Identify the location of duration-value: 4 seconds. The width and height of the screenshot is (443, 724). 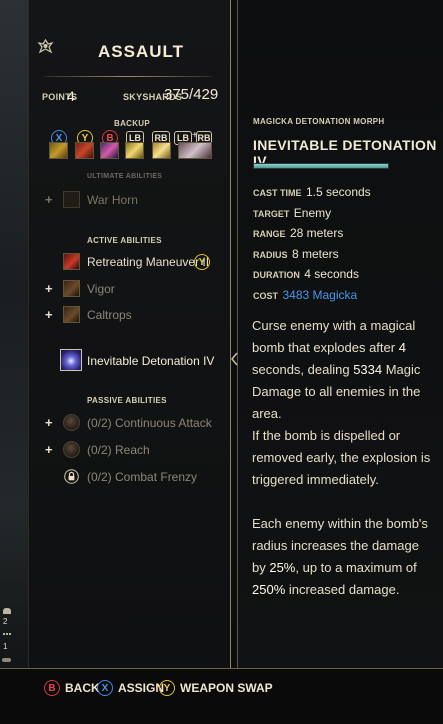
(331, 274).